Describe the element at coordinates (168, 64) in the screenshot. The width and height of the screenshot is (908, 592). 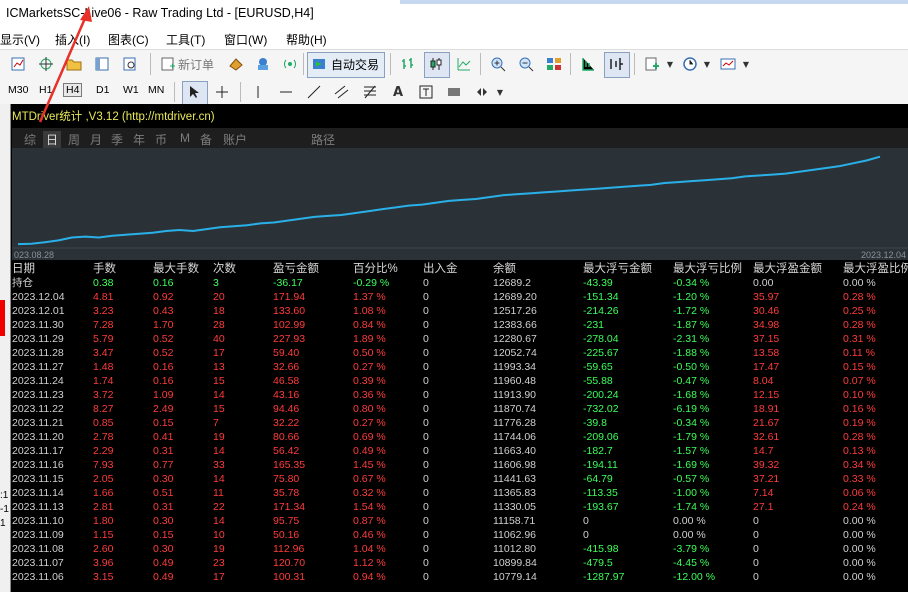
I see `new-order-icon` at that location.